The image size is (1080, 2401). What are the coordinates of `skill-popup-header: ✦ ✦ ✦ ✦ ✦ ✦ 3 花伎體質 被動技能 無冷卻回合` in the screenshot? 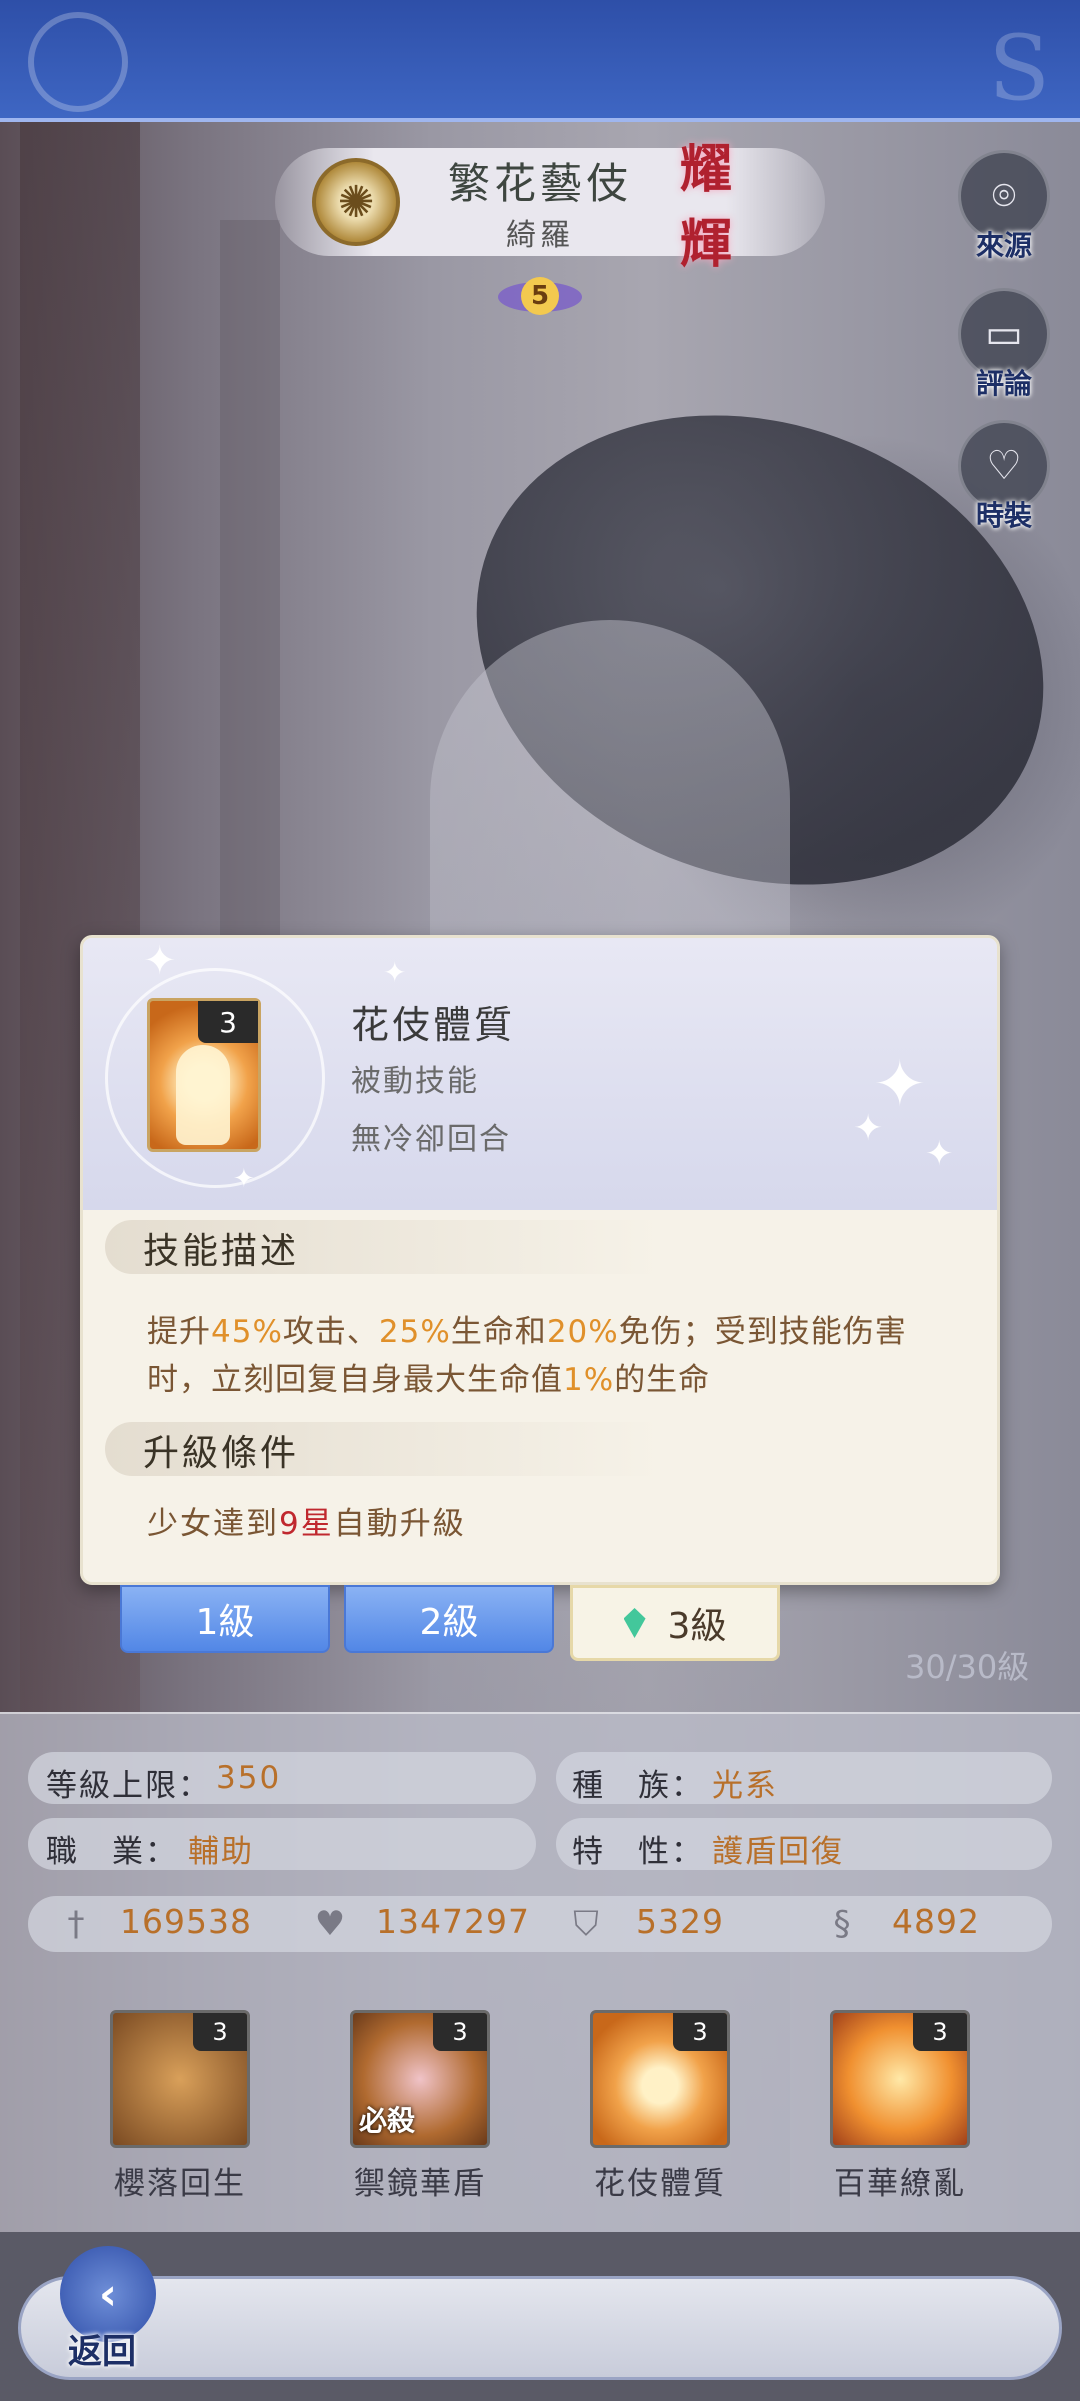 It's located at (540, 1074).